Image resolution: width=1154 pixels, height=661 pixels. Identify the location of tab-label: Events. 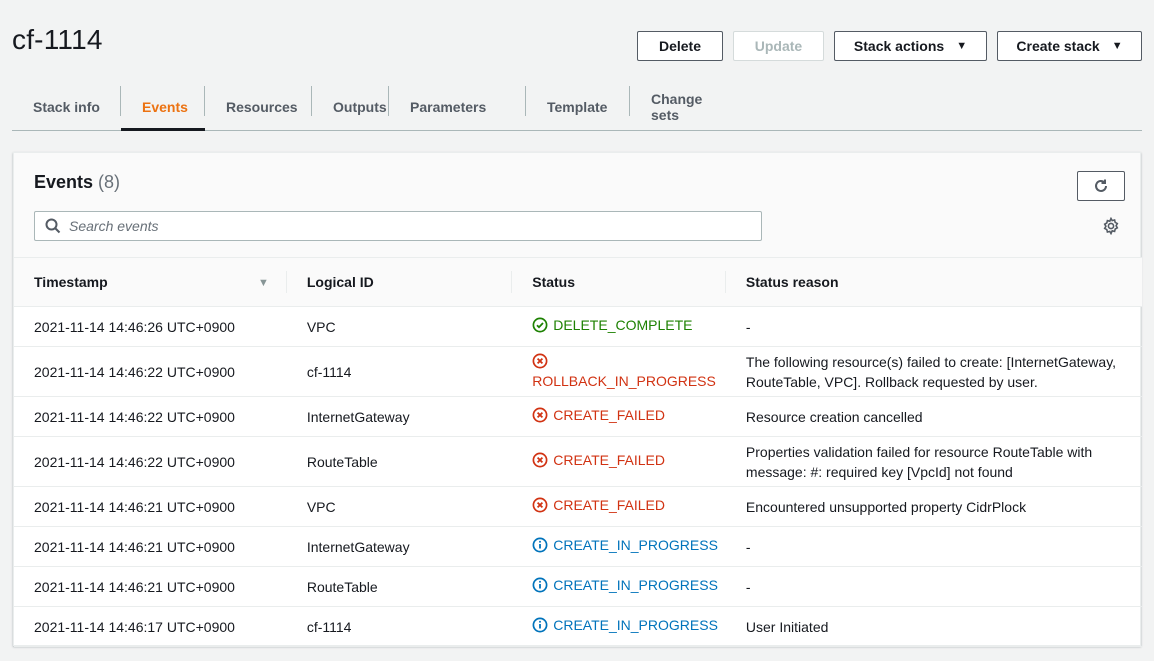
(165, 107).